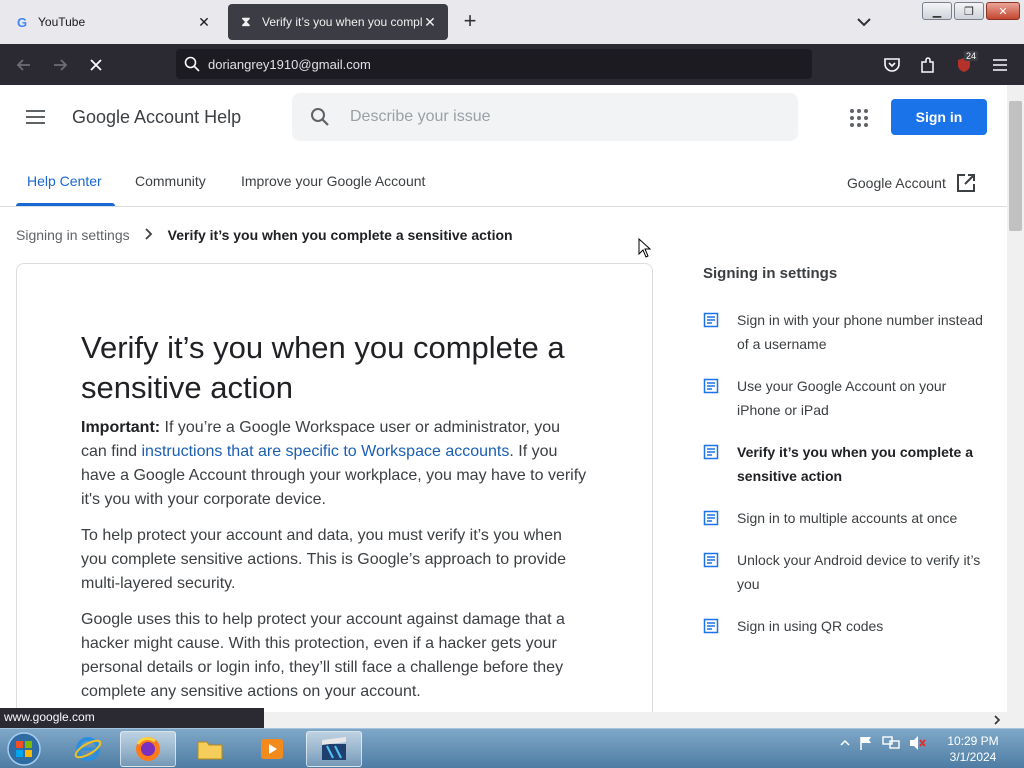  I want to click on menu-button, so click(1000, 65).